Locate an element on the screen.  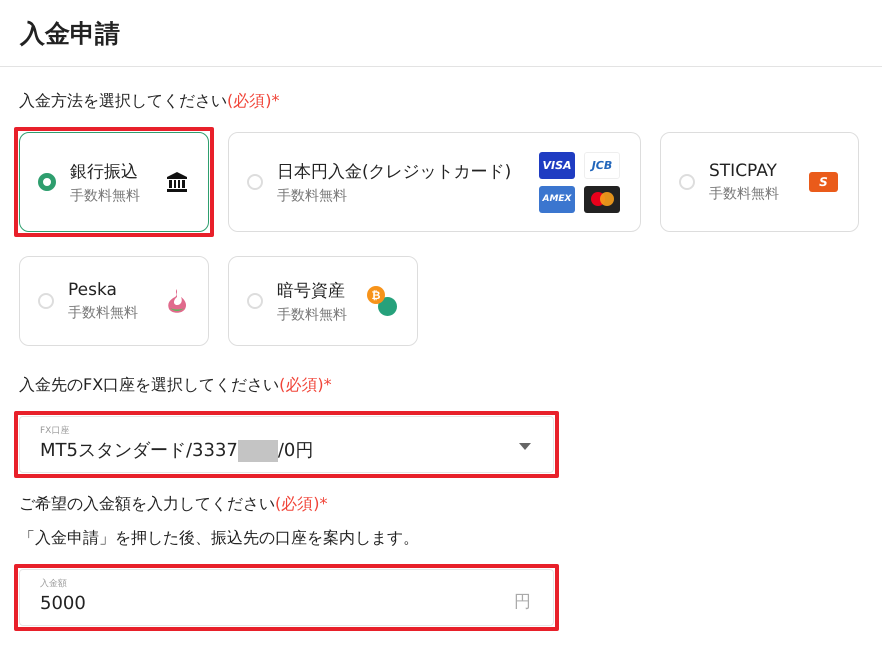
method-name: STICPAY is located at coordinates (743, 171).